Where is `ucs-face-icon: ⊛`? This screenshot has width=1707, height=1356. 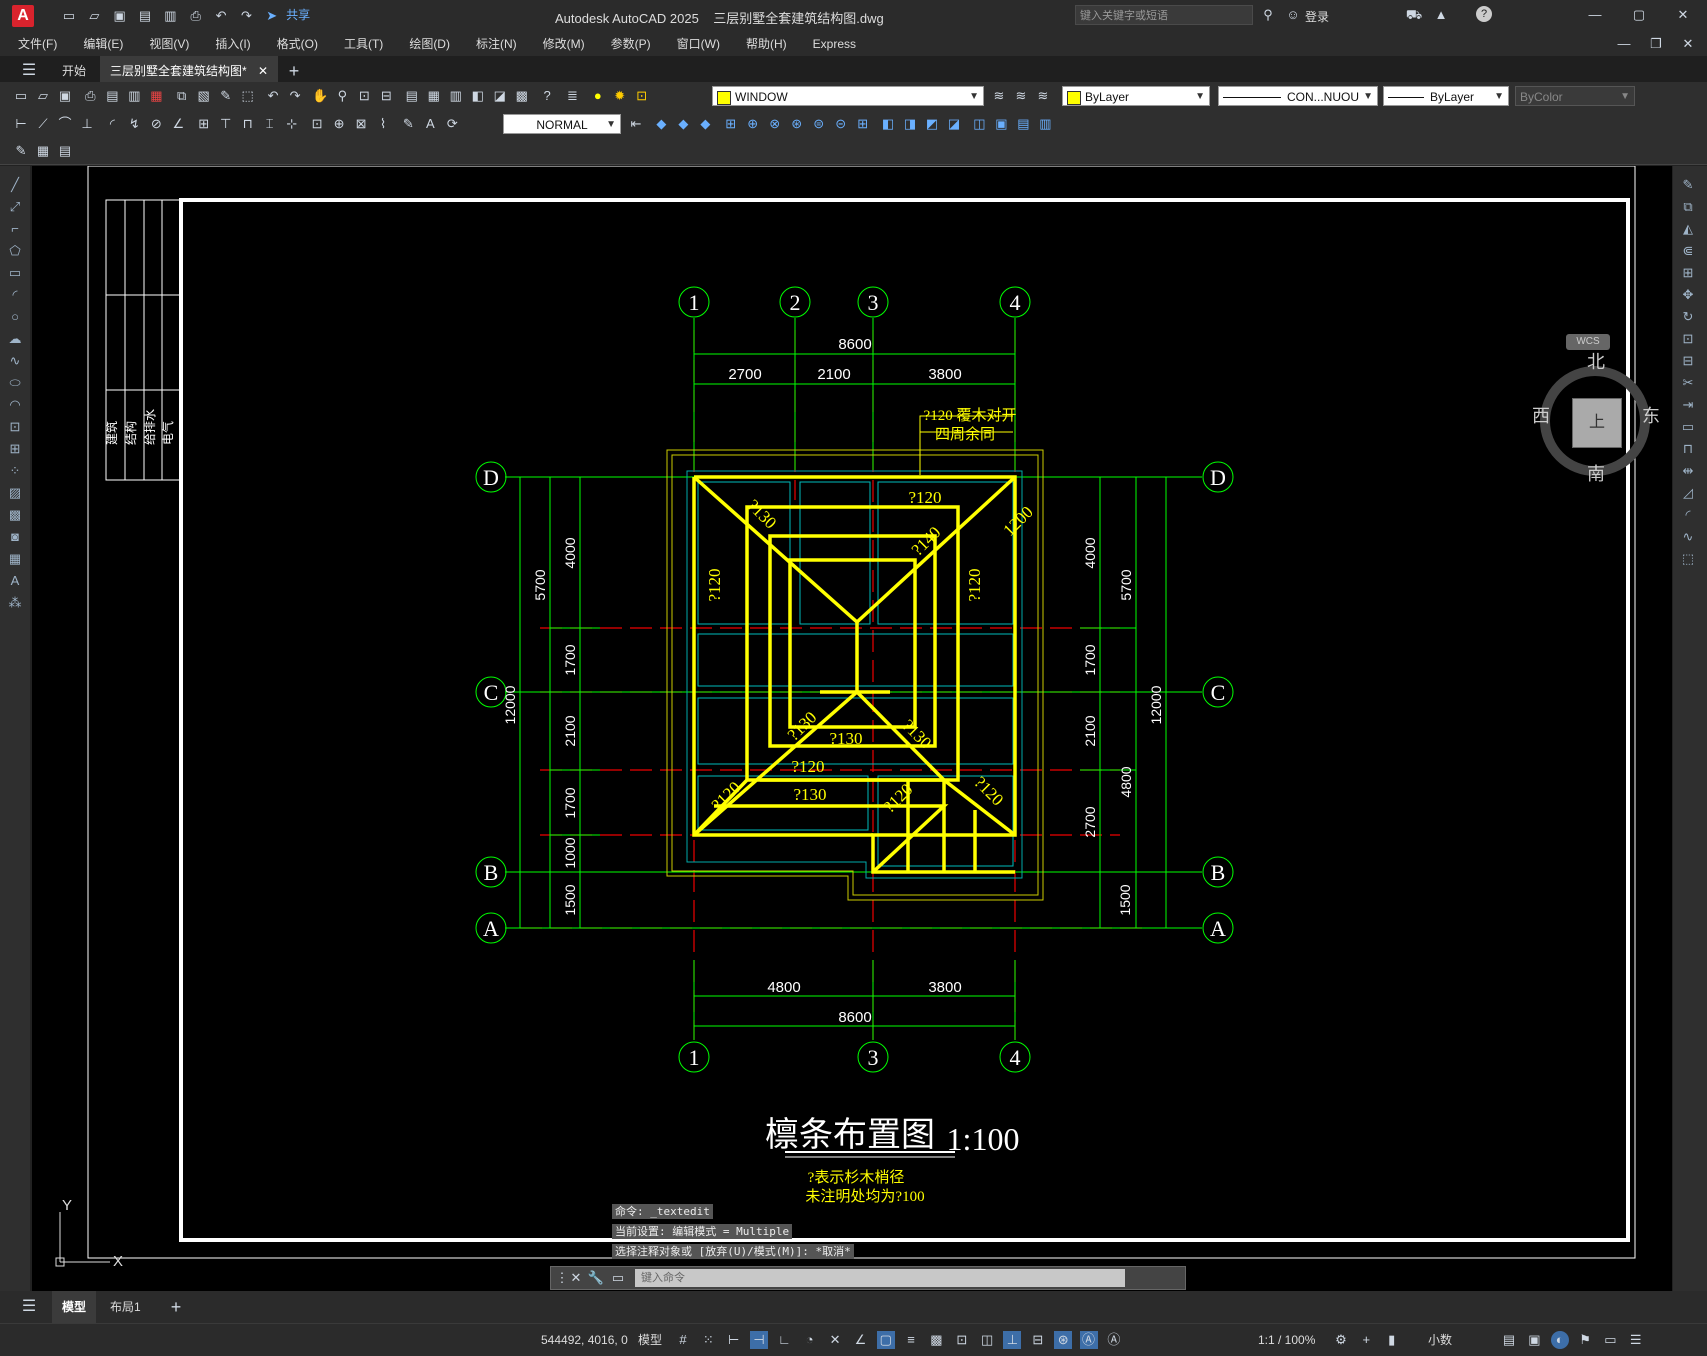
ucs-face-icon: ⊛ is located at coordinates (797, 124).